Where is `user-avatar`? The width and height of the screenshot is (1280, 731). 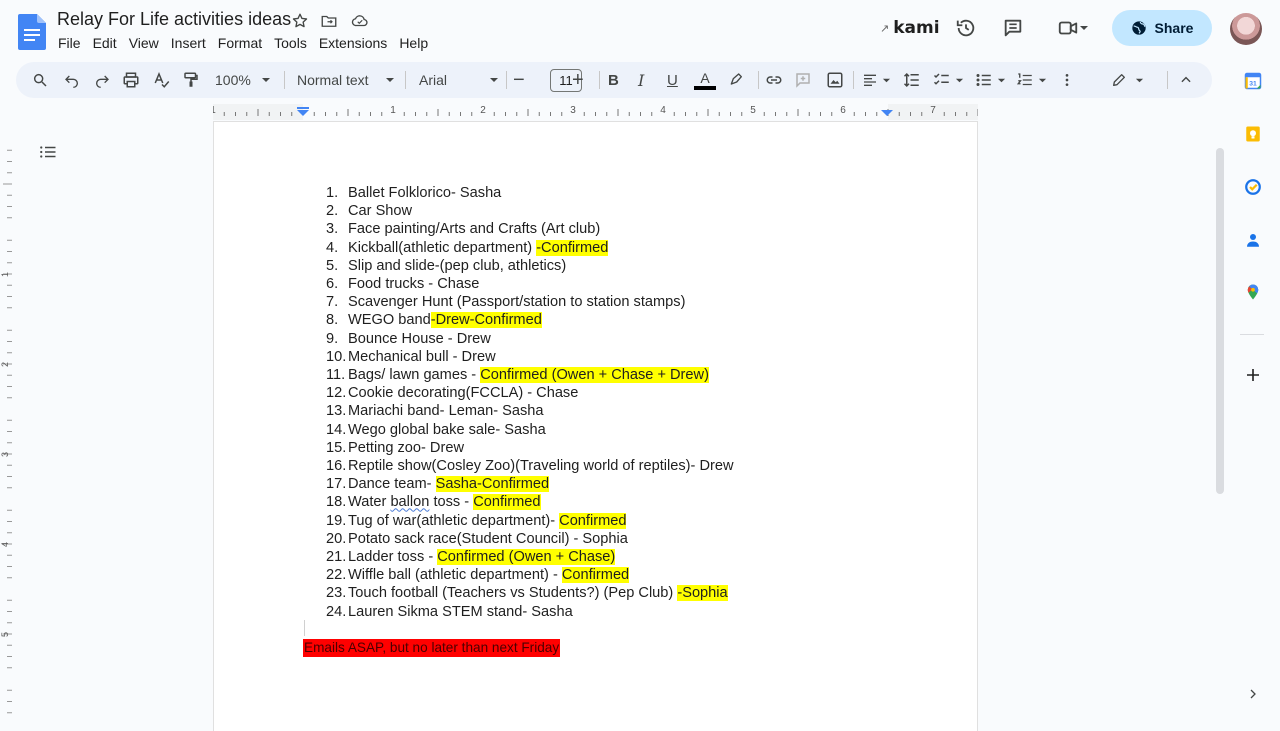
user-avatar is located at coordinates (1246, 29).